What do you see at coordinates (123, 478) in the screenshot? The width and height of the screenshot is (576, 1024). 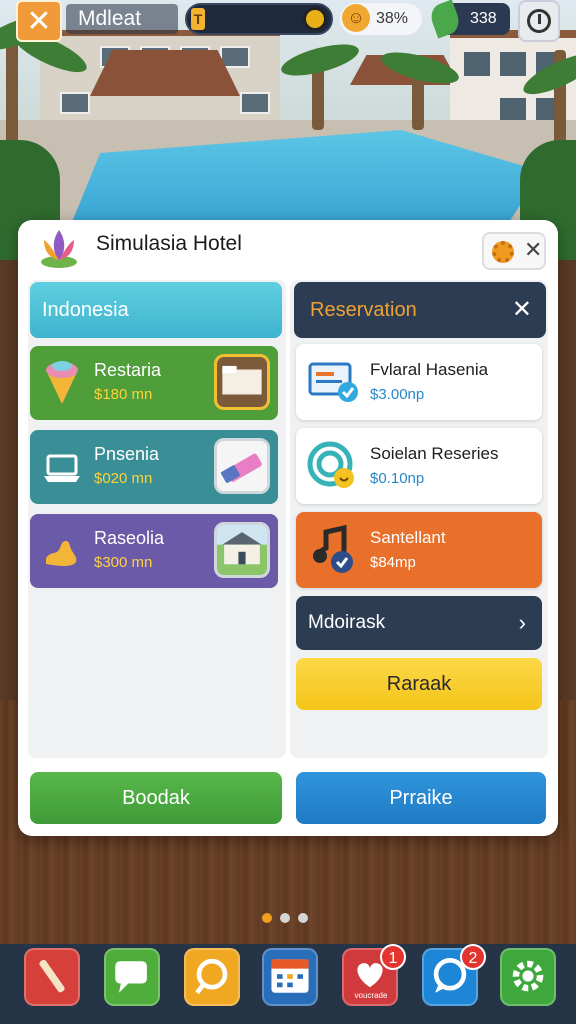 I see `item-price: $020 mn` at bounding box center [123, 478].